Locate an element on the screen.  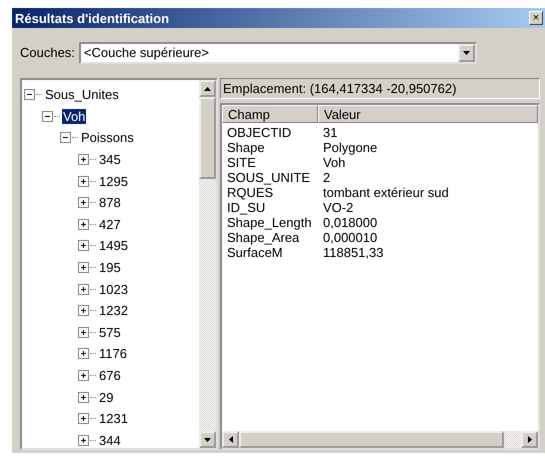
table-cell-text: VO-2 is located at coordinates (338, 207).